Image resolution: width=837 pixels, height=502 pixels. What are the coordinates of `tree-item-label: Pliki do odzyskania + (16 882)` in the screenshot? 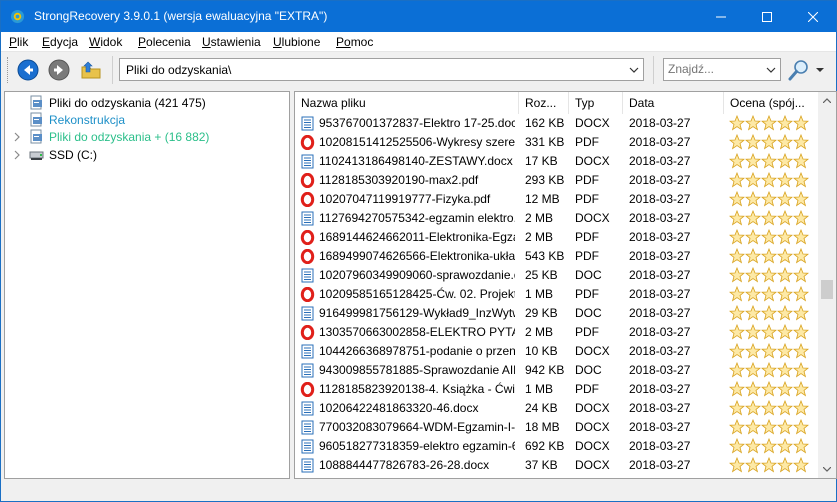 It's located at (129, 136).